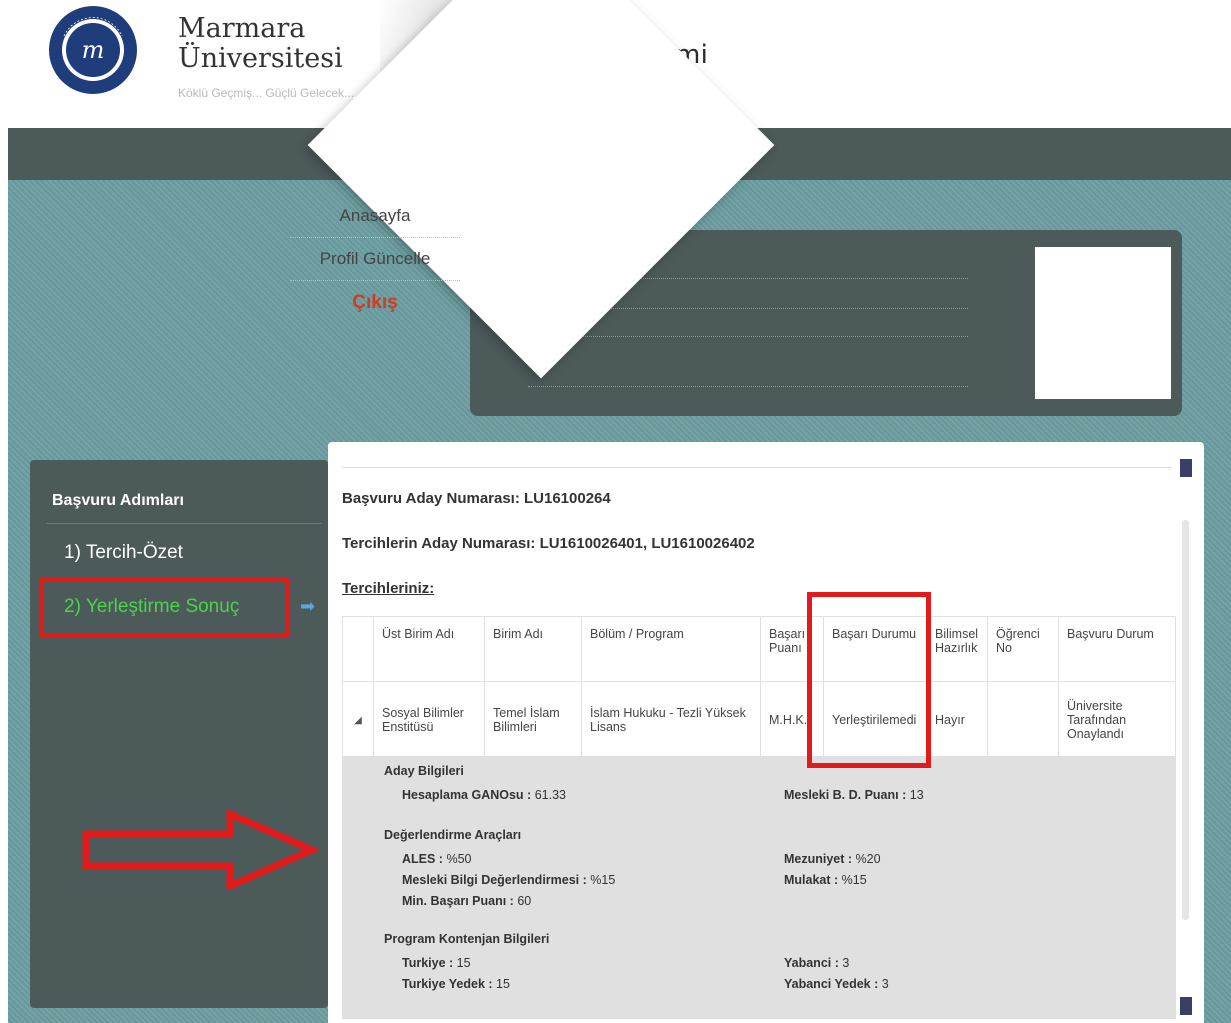 The height and width of the screenshot is (1023, 1231). What do you see at coordinates (388, 588) in the screenshot?
I see `preferences-title: Tercihleriniz:` at bounding box center [388, 588].